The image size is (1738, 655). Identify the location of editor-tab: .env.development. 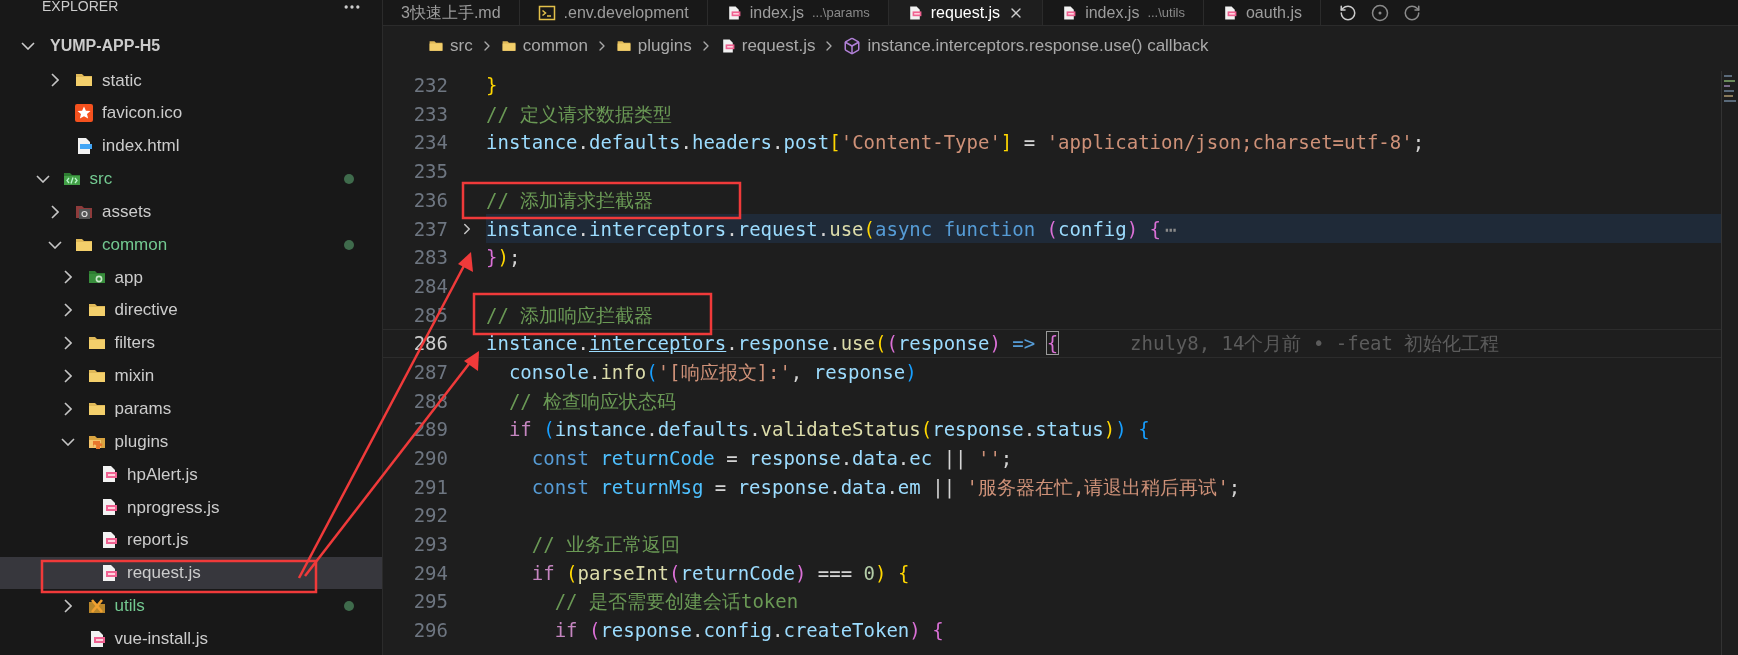
(613, 12).